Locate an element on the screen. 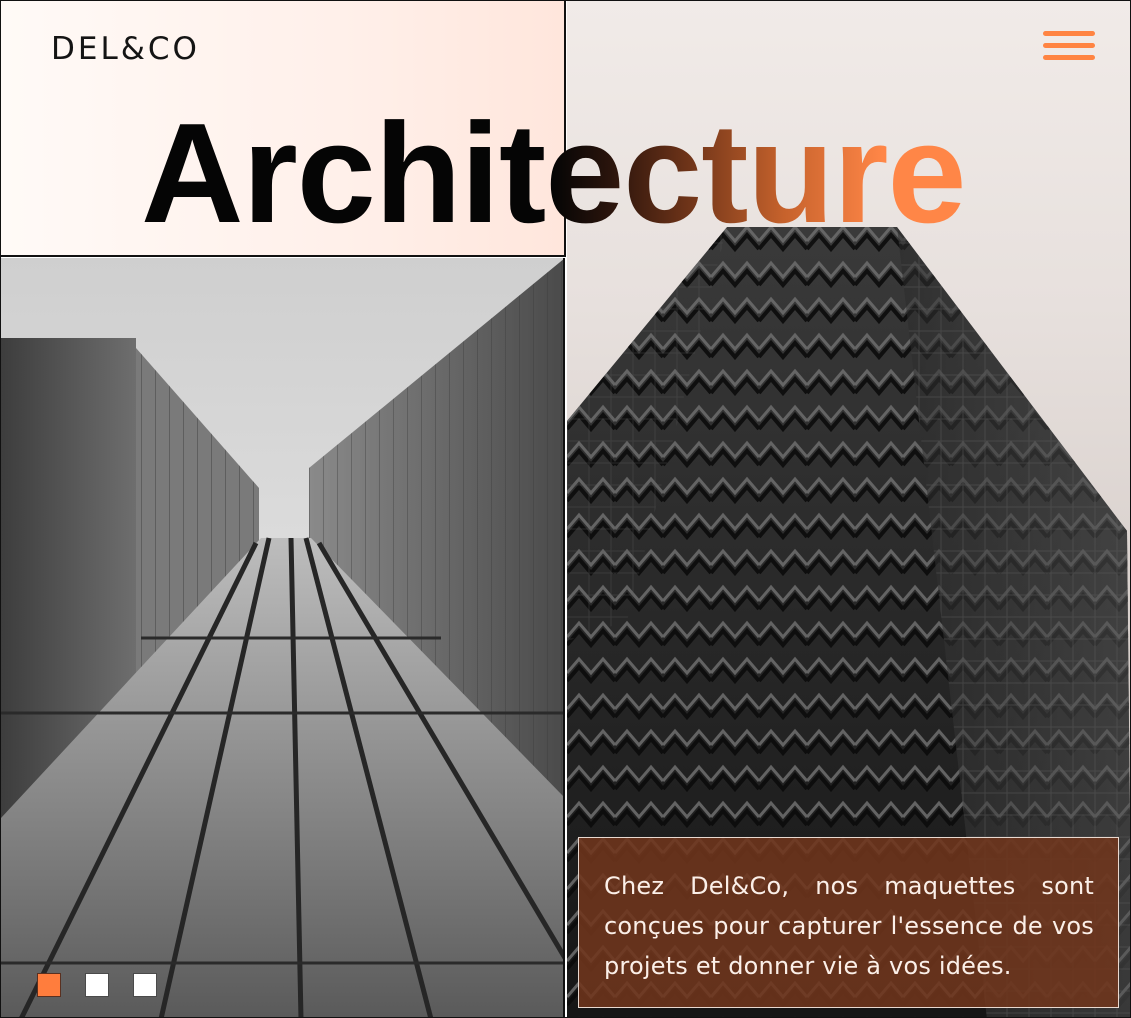 The image size is (1131, 1018). brand-logo: DEL&CO is located at coordinates (125, 49).